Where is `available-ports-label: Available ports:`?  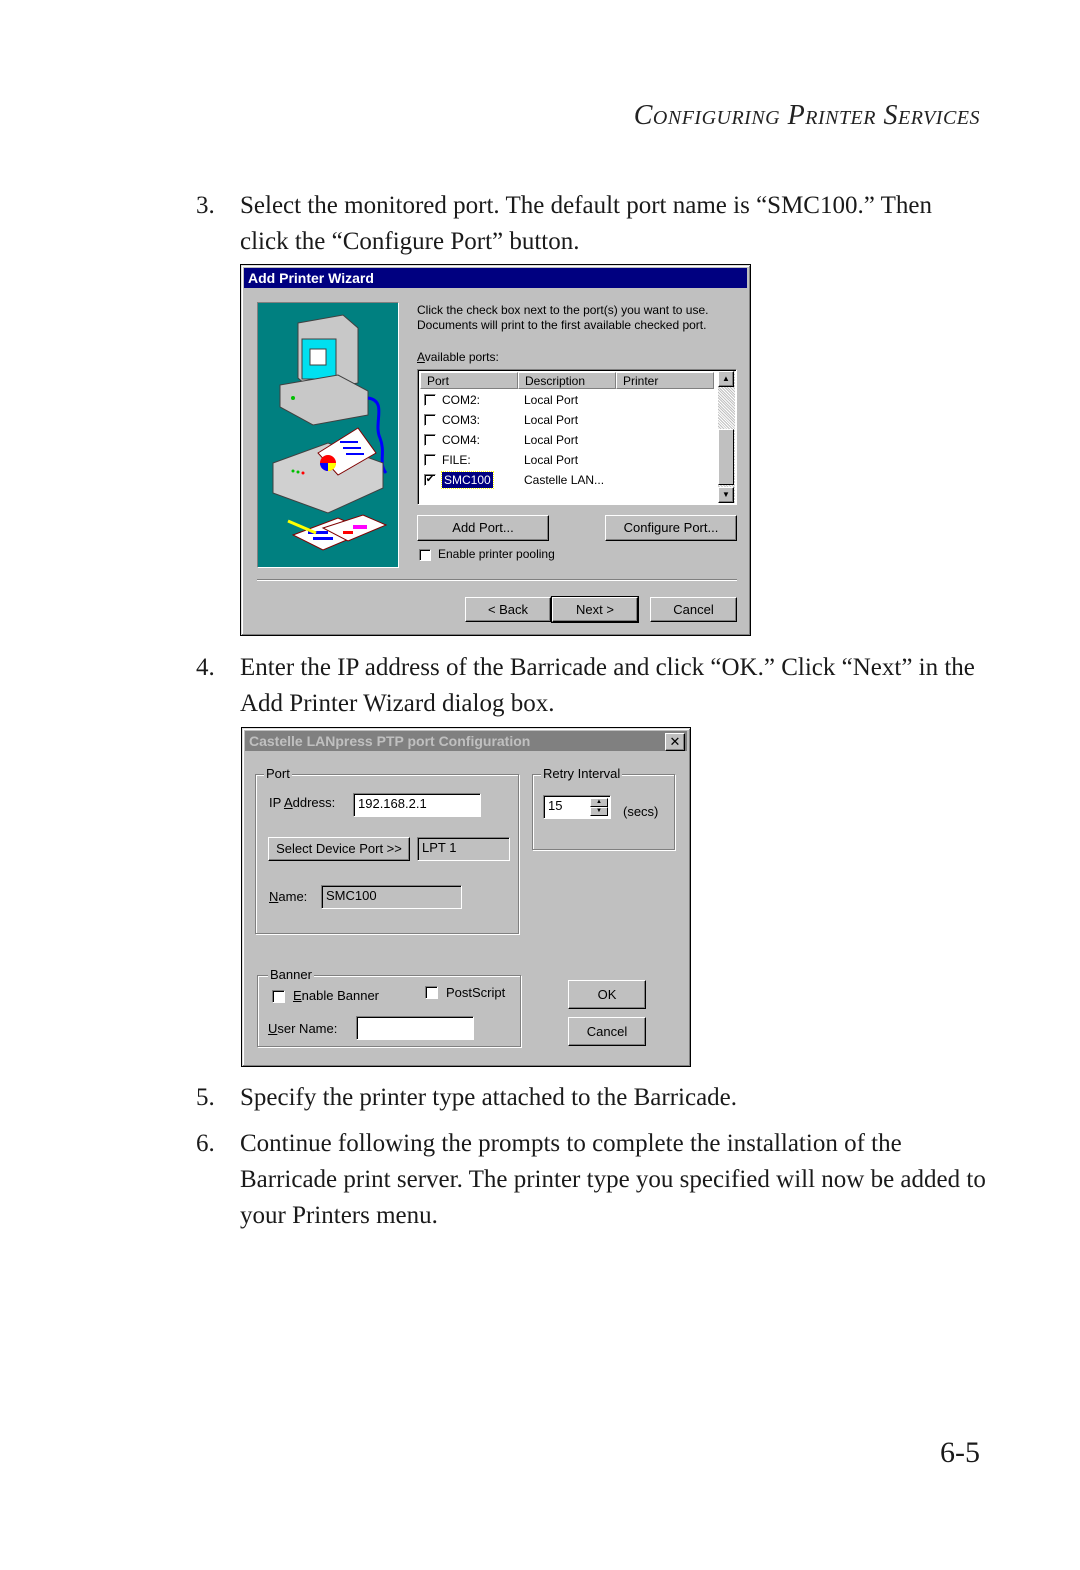 available-ports-label: Available ports: is located at coordinates (458, 357).